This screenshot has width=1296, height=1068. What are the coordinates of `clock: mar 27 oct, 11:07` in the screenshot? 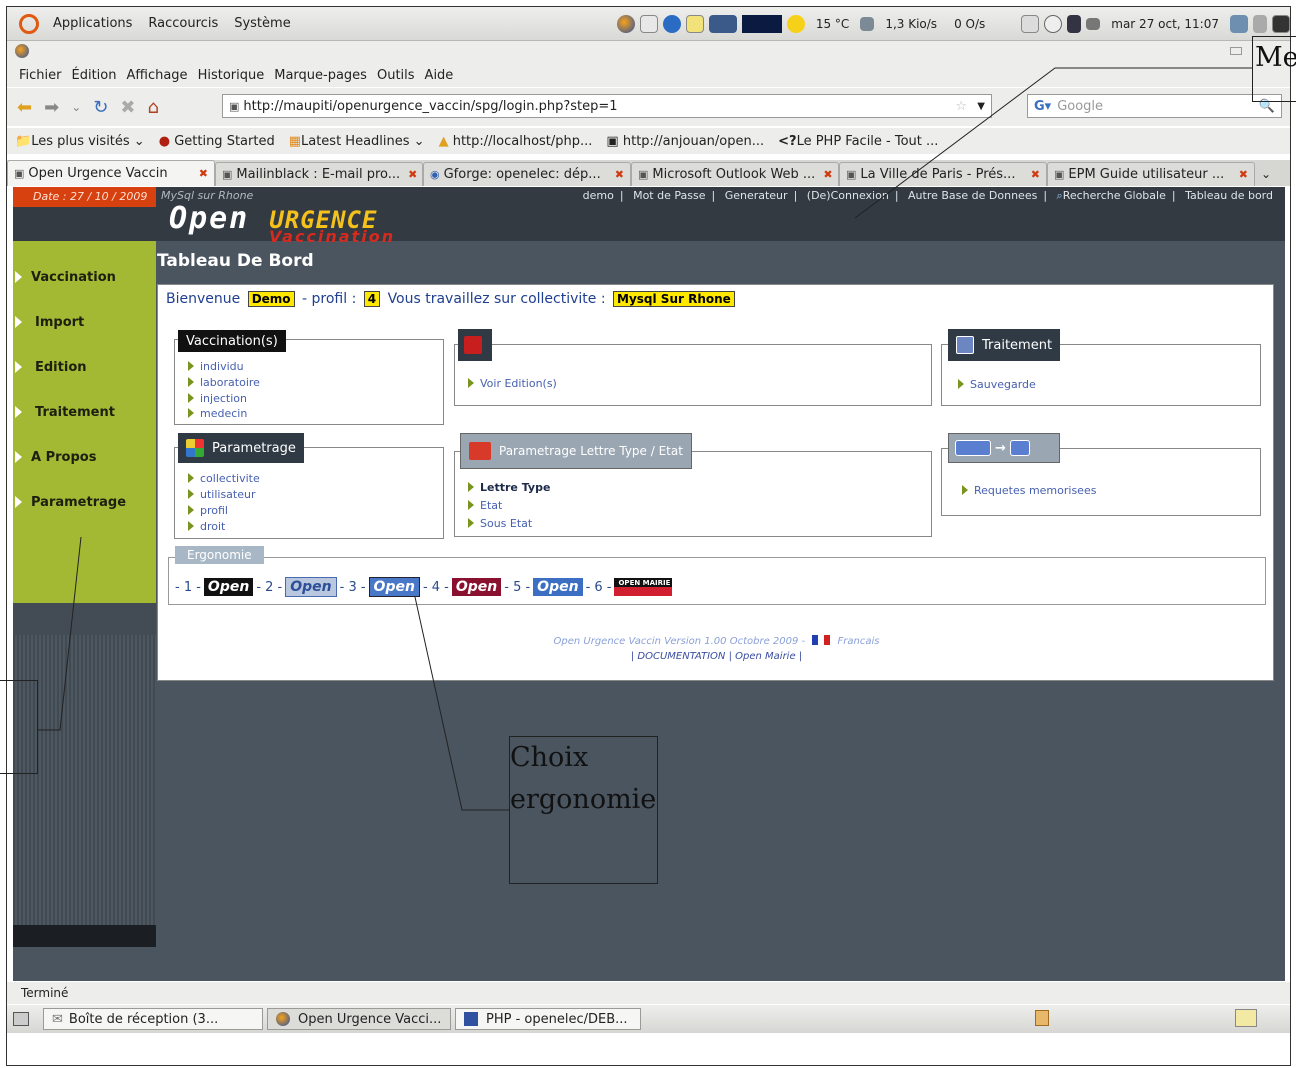 It's located at (1165, 24).